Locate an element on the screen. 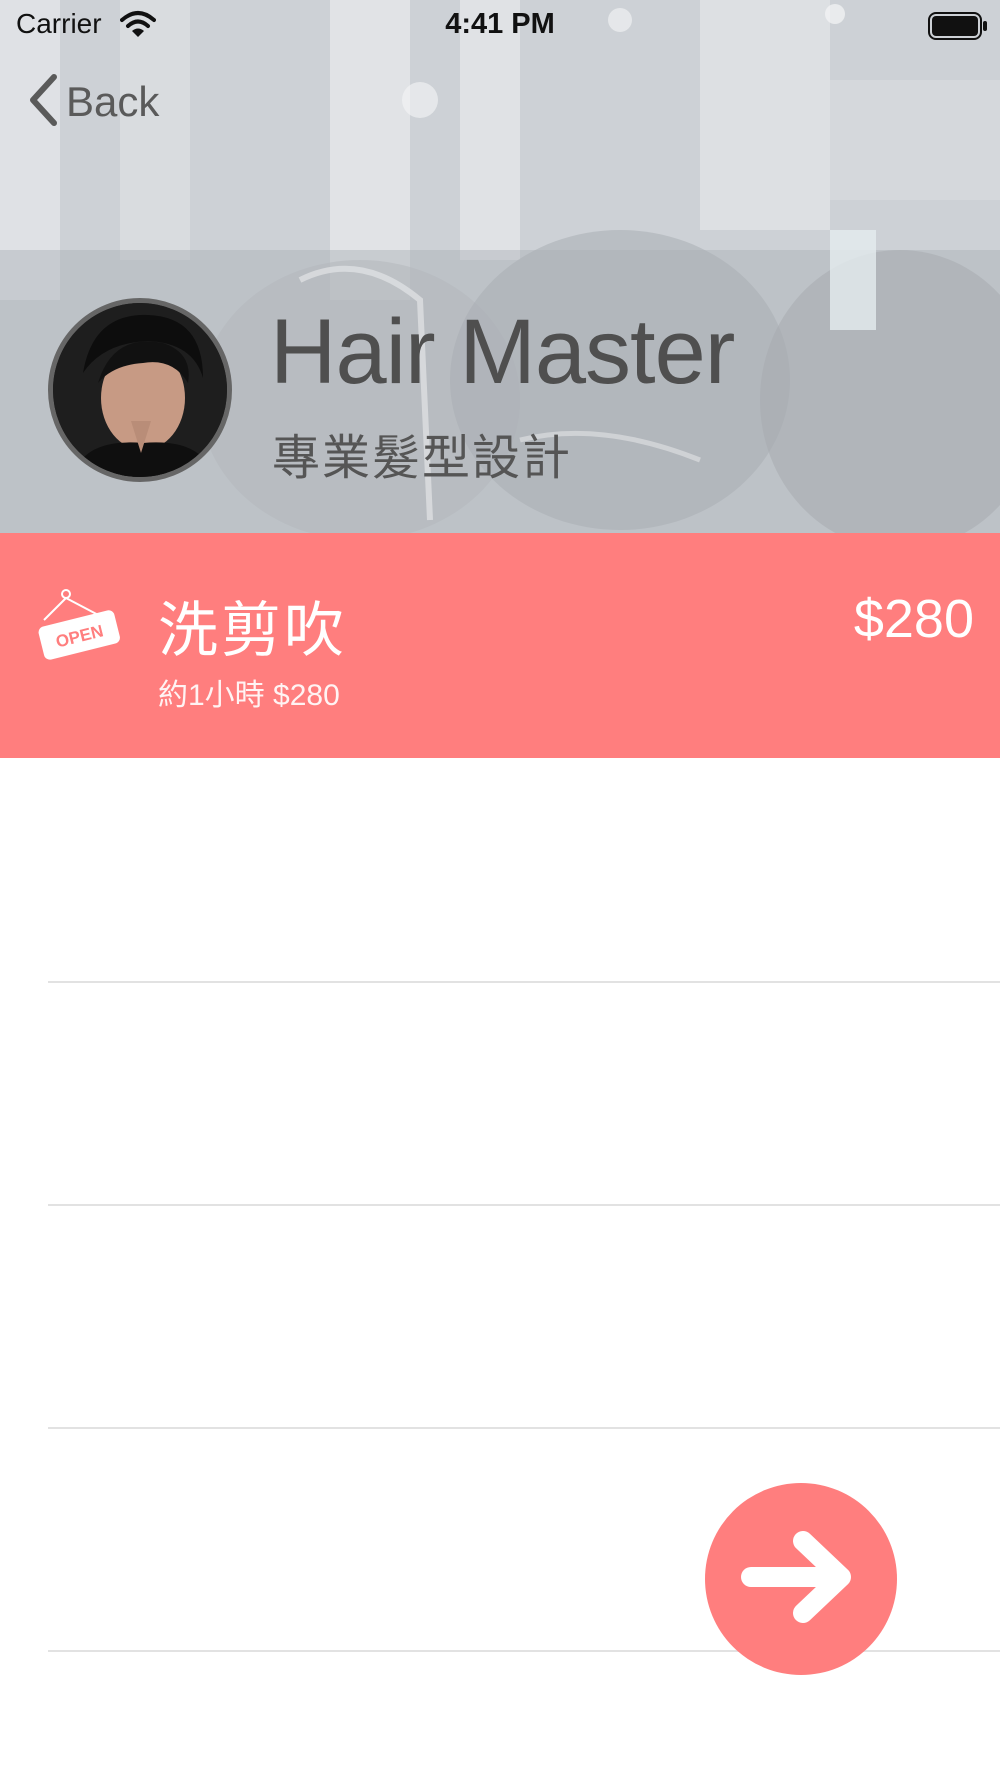 The width and height of the screenshot is (1000, 1778). back-button: Back is located at coordinates (94, 102).